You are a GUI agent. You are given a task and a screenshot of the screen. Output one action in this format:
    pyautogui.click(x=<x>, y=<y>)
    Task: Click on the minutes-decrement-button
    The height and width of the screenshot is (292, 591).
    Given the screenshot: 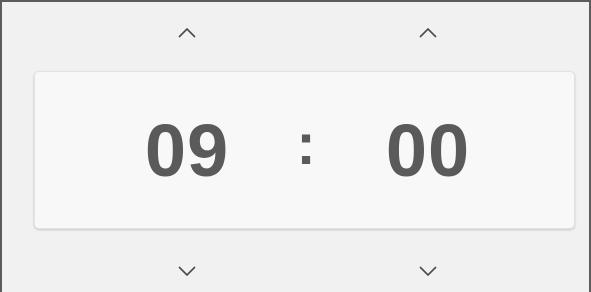 What is the action you would take?
    pyautogui.click(x=428, y=271)
    